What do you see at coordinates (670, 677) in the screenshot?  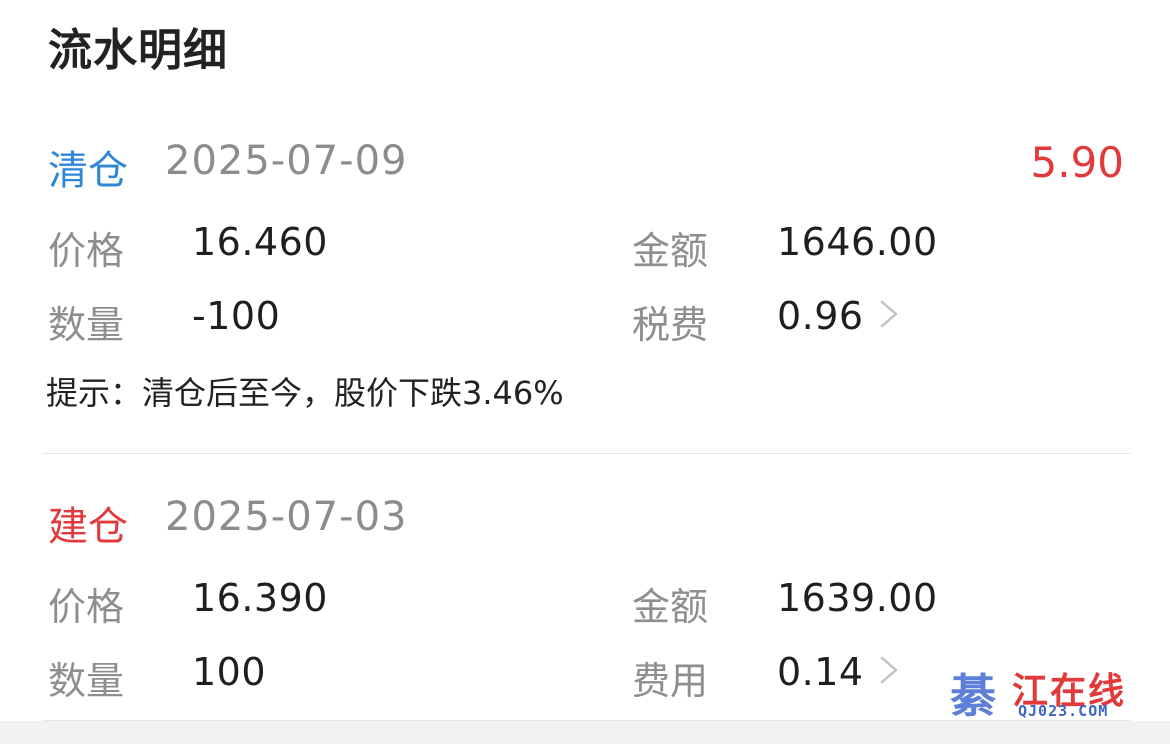 I see `fee-label: 费用` at bounding box center [670, 677].